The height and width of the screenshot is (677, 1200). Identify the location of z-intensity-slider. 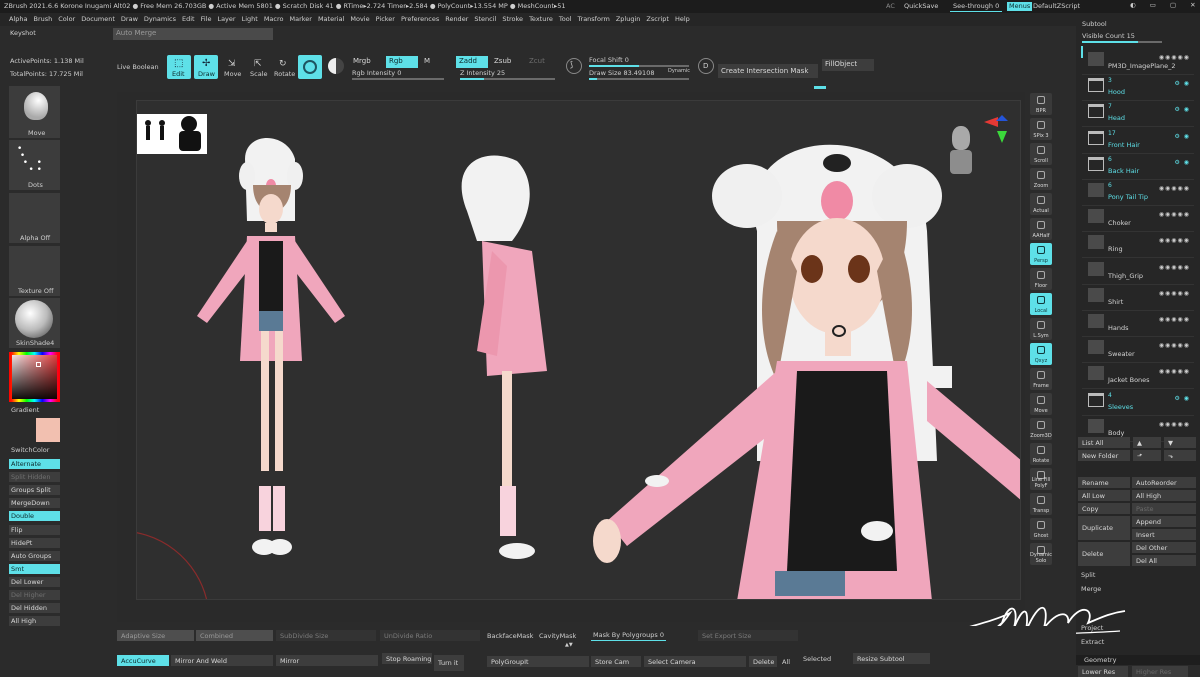
(507, 79).